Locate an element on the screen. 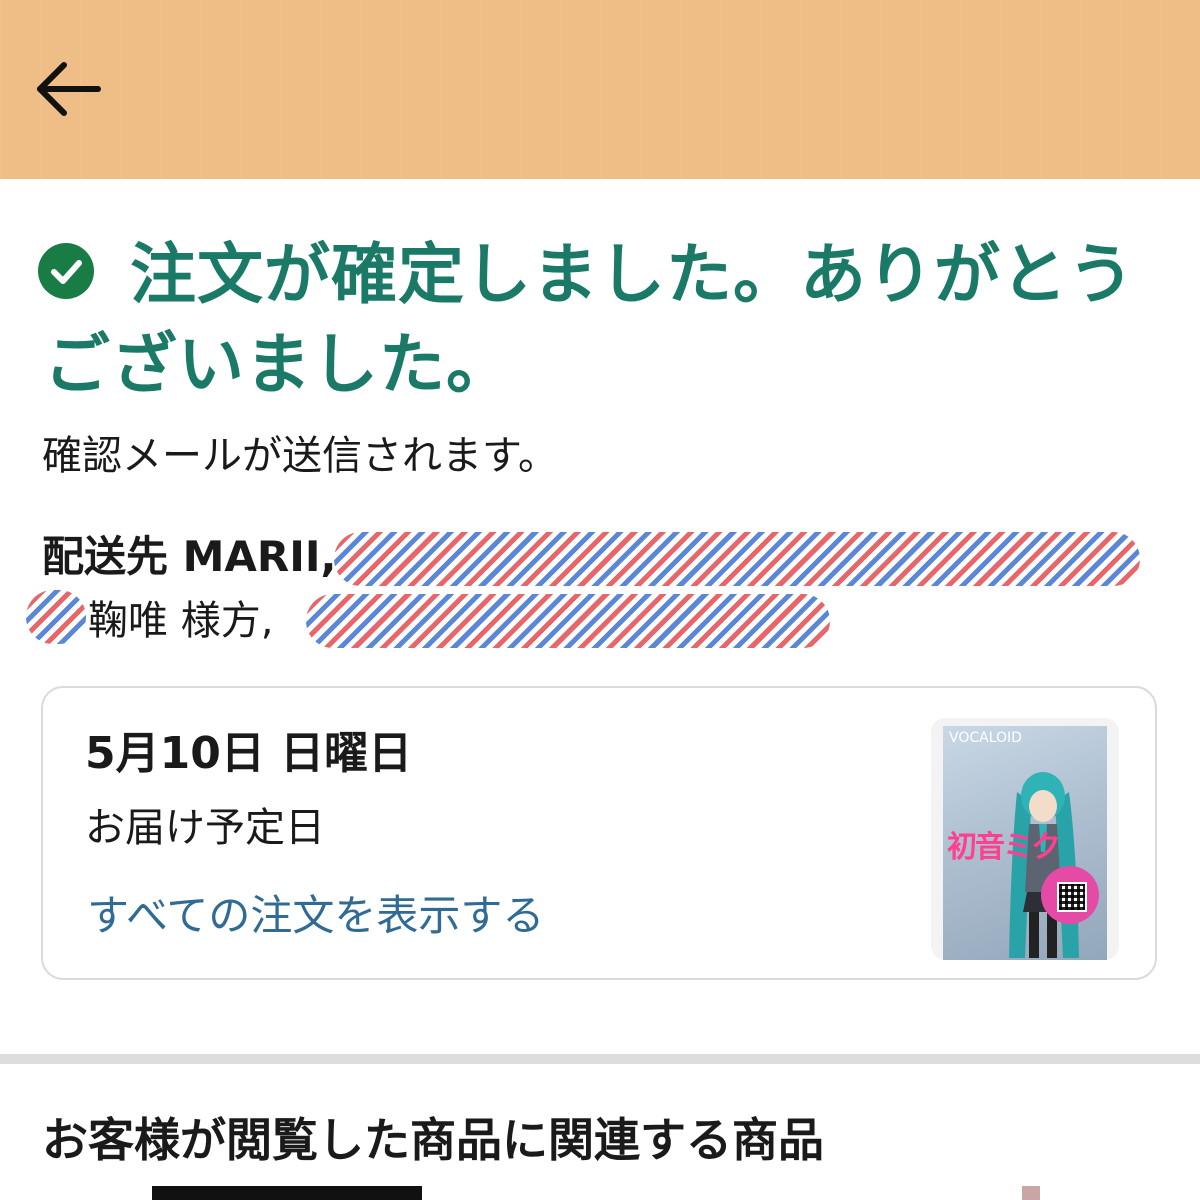 This screenshot has width=1200, height=1200. delivery-date-label: お届け予定日 is located at coordinates (205, 828).